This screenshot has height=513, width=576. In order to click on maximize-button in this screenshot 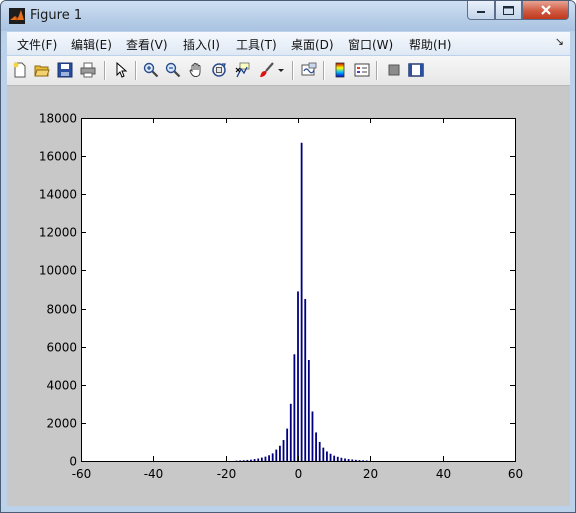, I will do `click(508, 10)`.